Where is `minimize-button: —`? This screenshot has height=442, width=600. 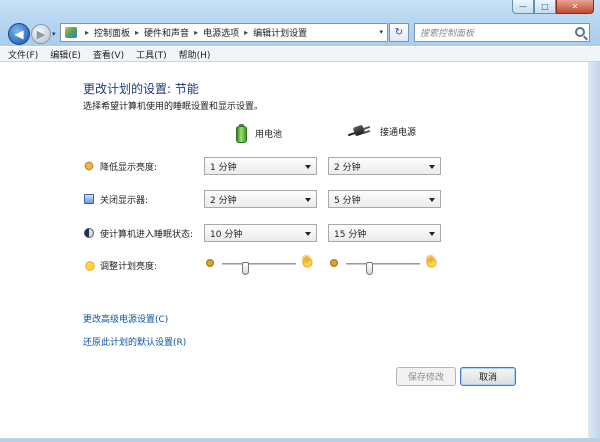 minimize-button: — is located at coordinates (523, 7).